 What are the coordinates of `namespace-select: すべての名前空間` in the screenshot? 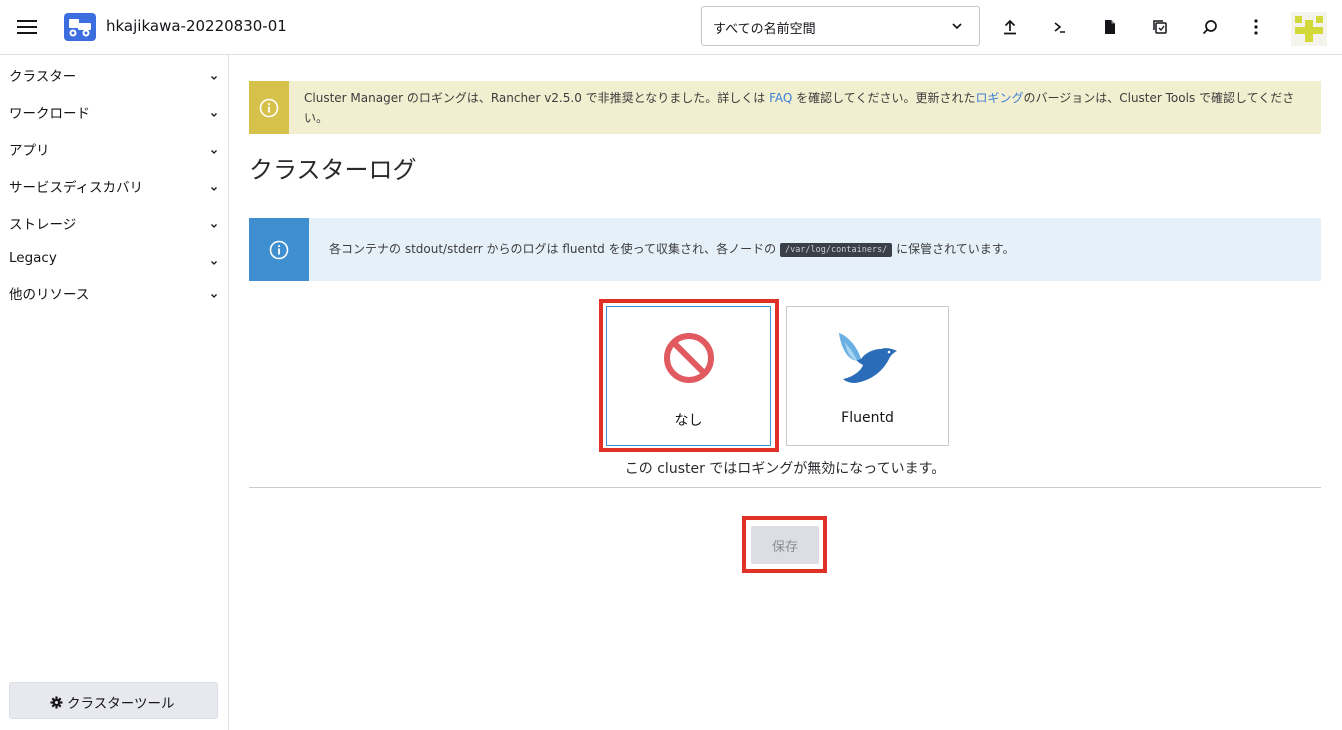 It's located at (840, 26).